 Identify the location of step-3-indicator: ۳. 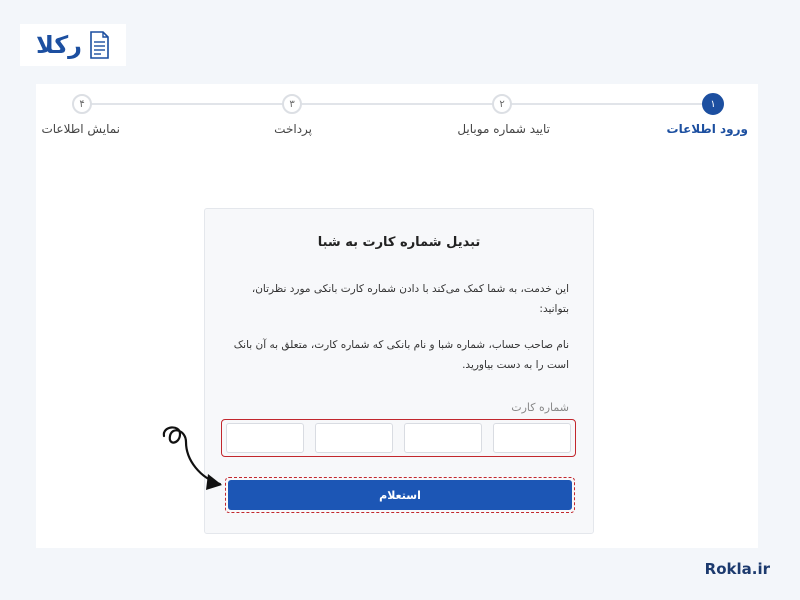
(292, 104).